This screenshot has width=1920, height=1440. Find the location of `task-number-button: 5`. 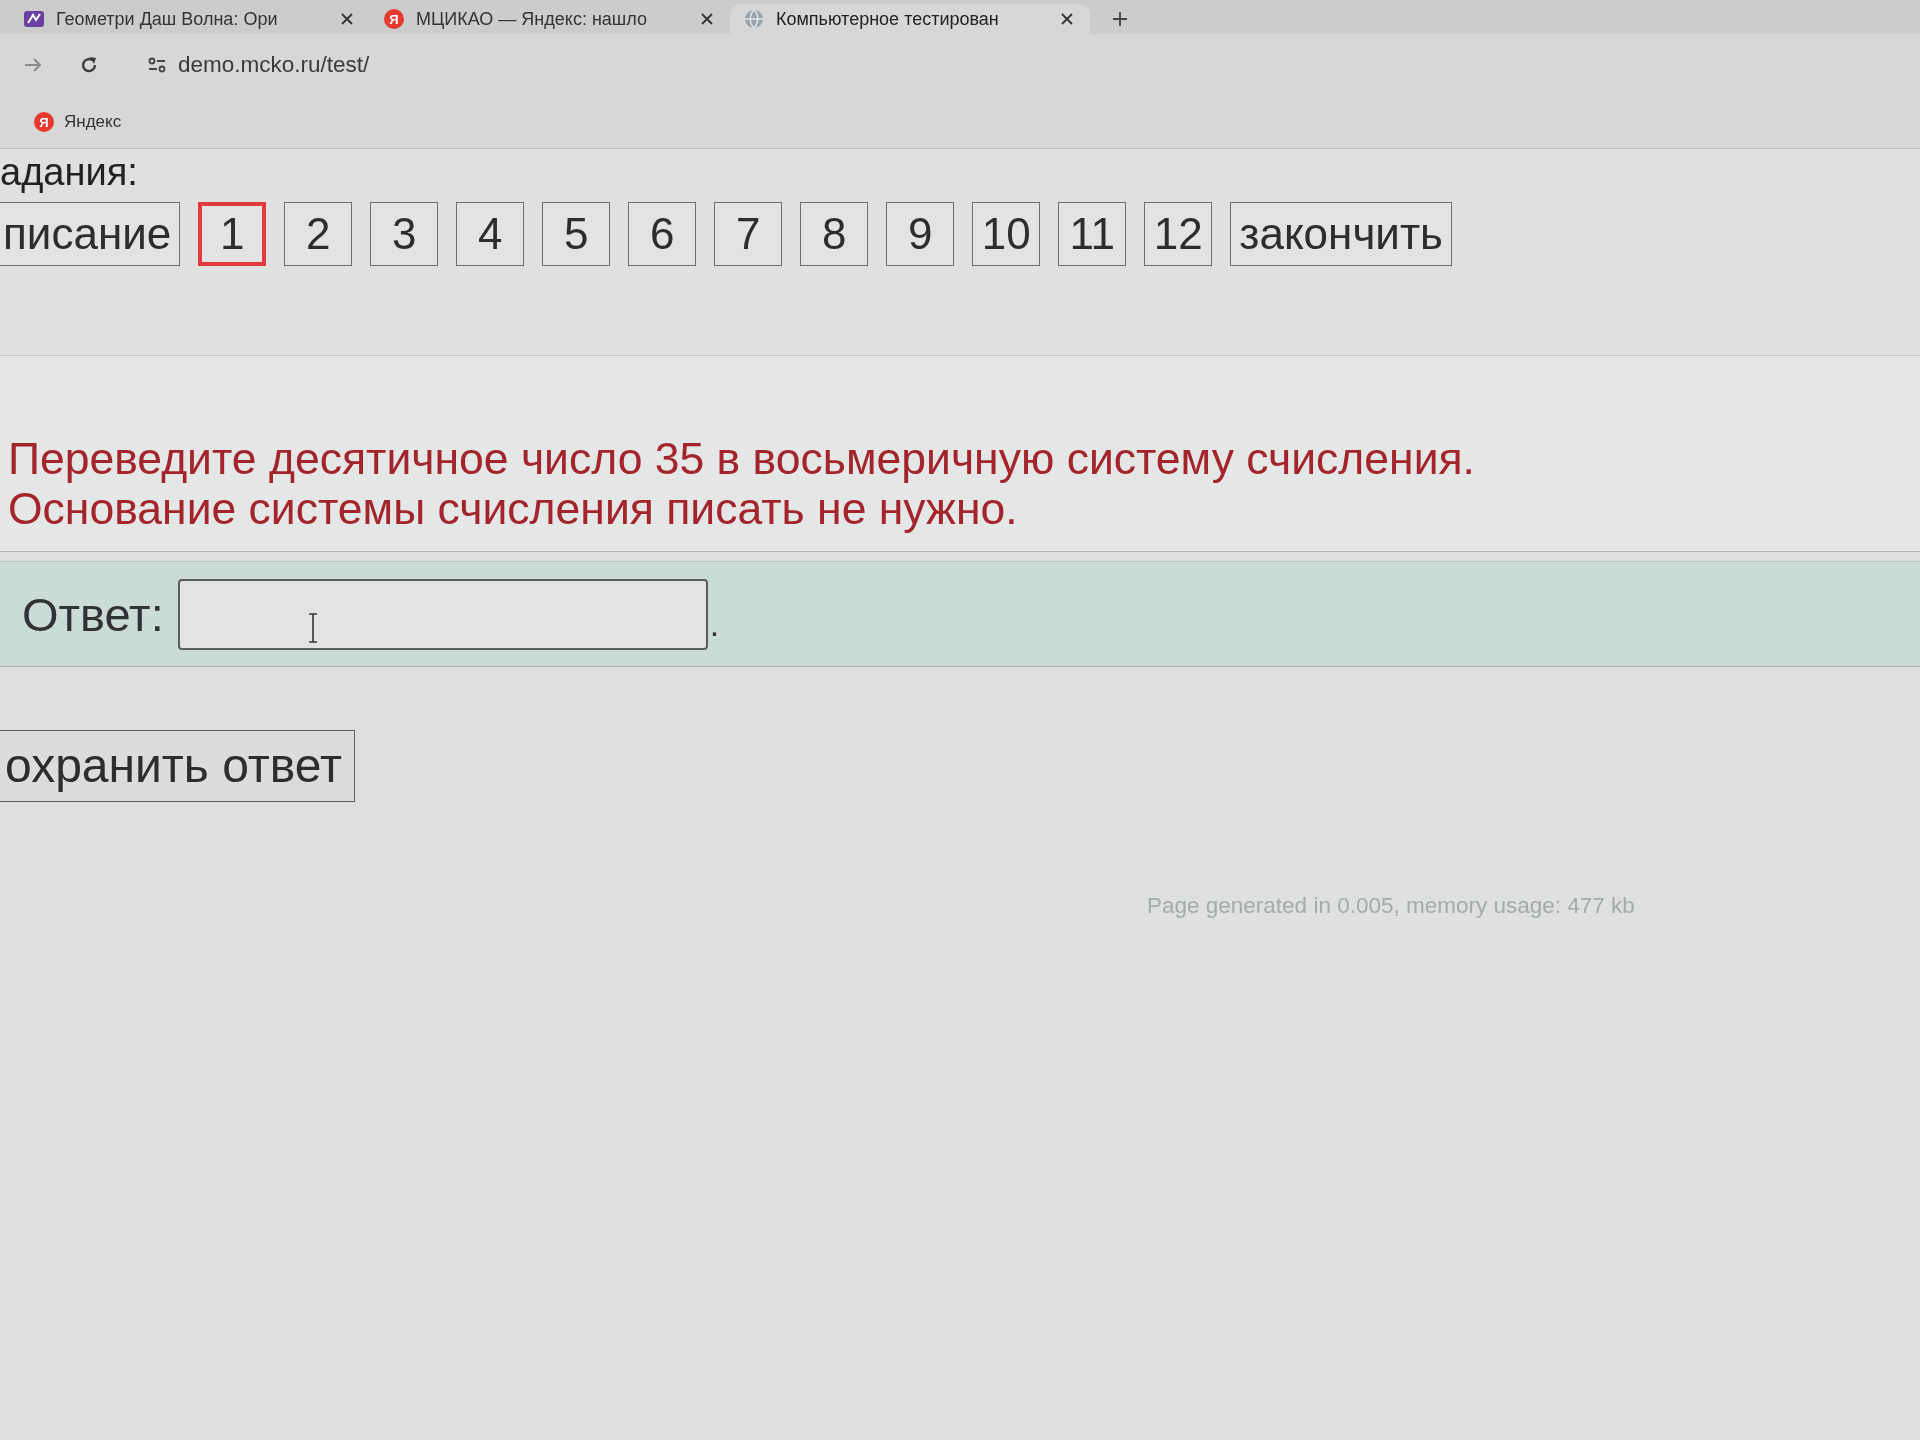

task-number-button: 5 is located at coordinates (576, 234).